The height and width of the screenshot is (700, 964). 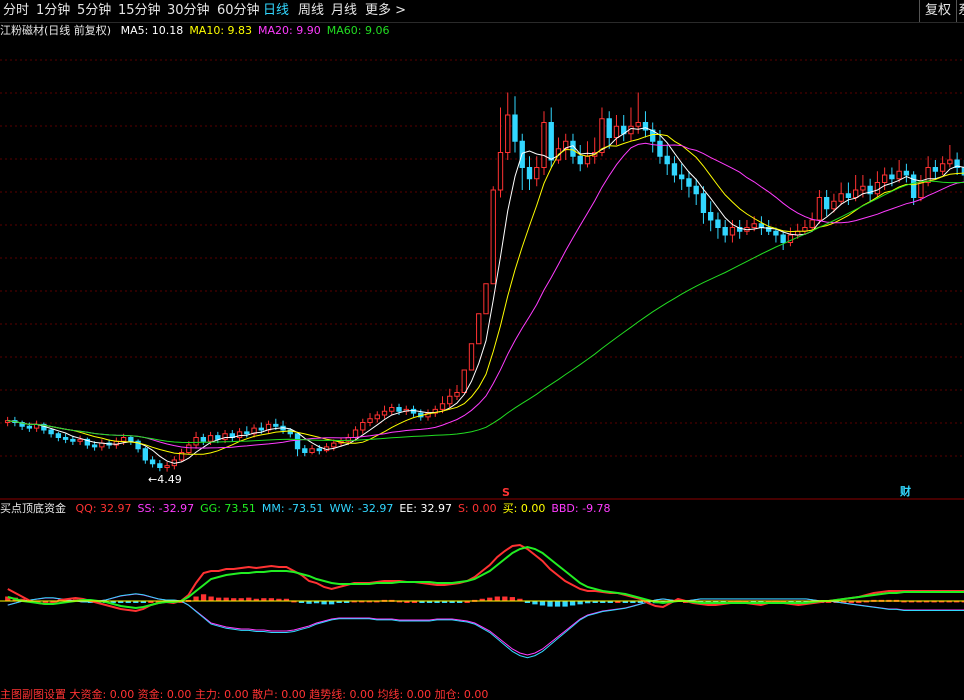 I want to click on indicator-label-8: BBD: -9.78, so click(x=581, y=508).